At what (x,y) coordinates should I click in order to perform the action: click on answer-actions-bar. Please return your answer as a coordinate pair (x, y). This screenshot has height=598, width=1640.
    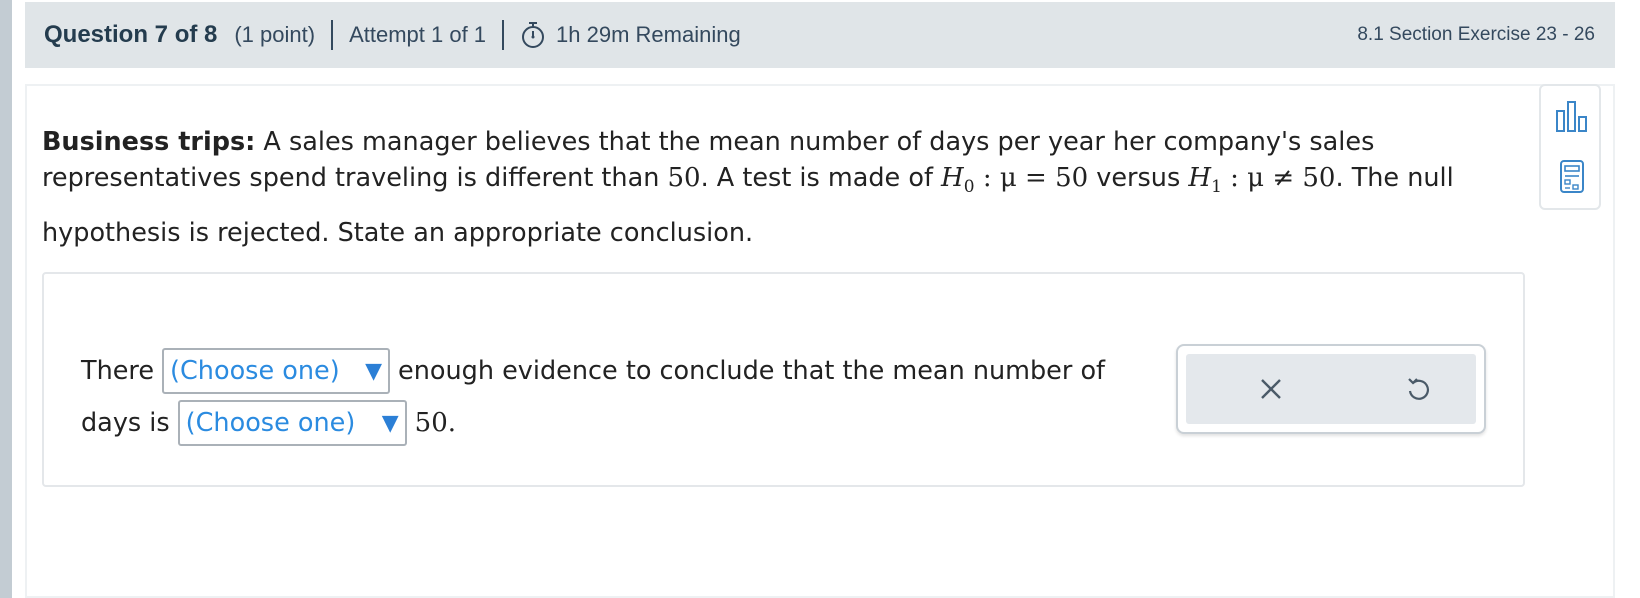
    Looking at the image, I should click on (1331, 389).